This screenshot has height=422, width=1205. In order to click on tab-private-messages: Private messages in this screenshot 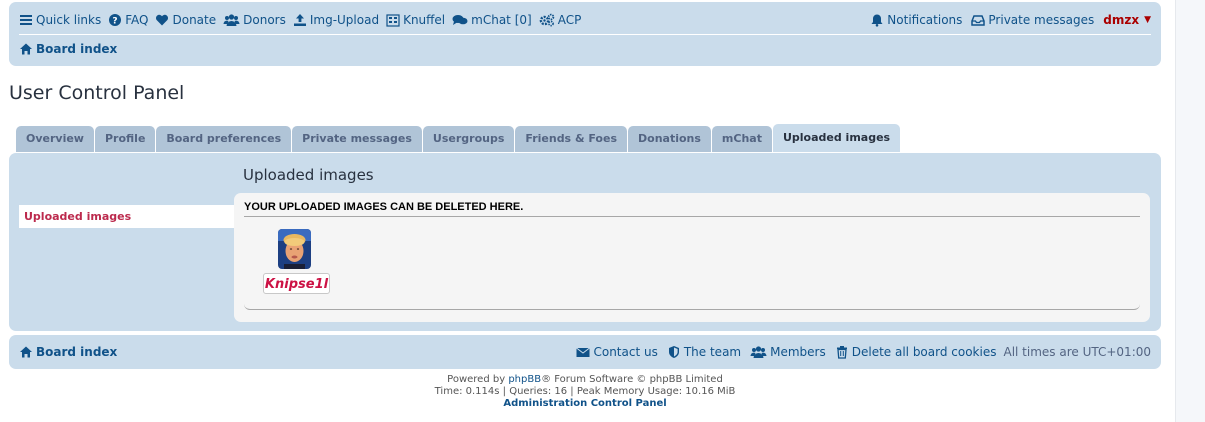, I will do `click(357, 139)`.